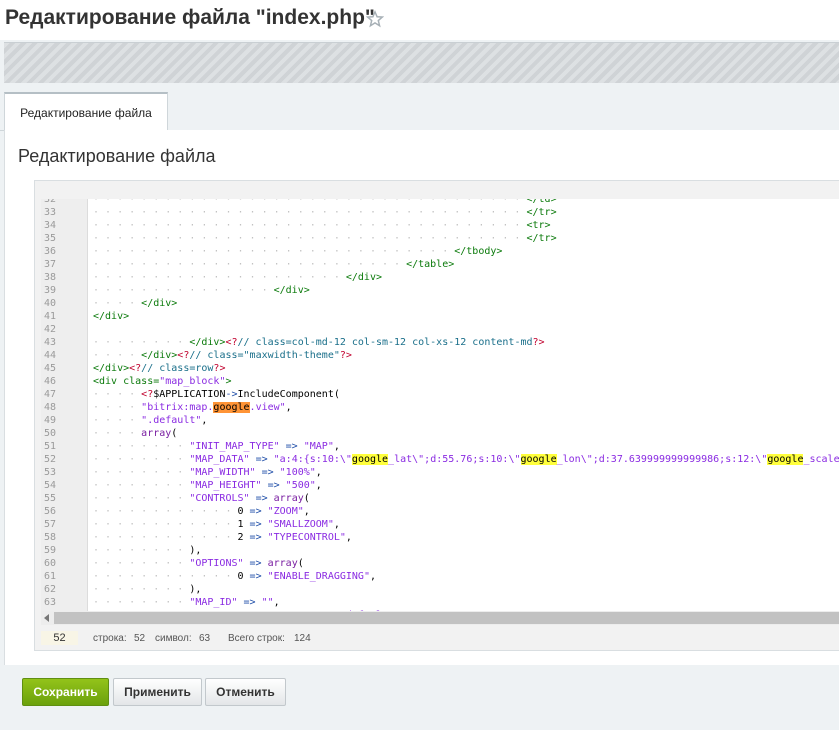 This screenshot has height=730, width=839. What do you see at coordinates (219, 498) in the screenshot?
I see `code-token: "CONTROLS"` at bounding box center [219, 498].